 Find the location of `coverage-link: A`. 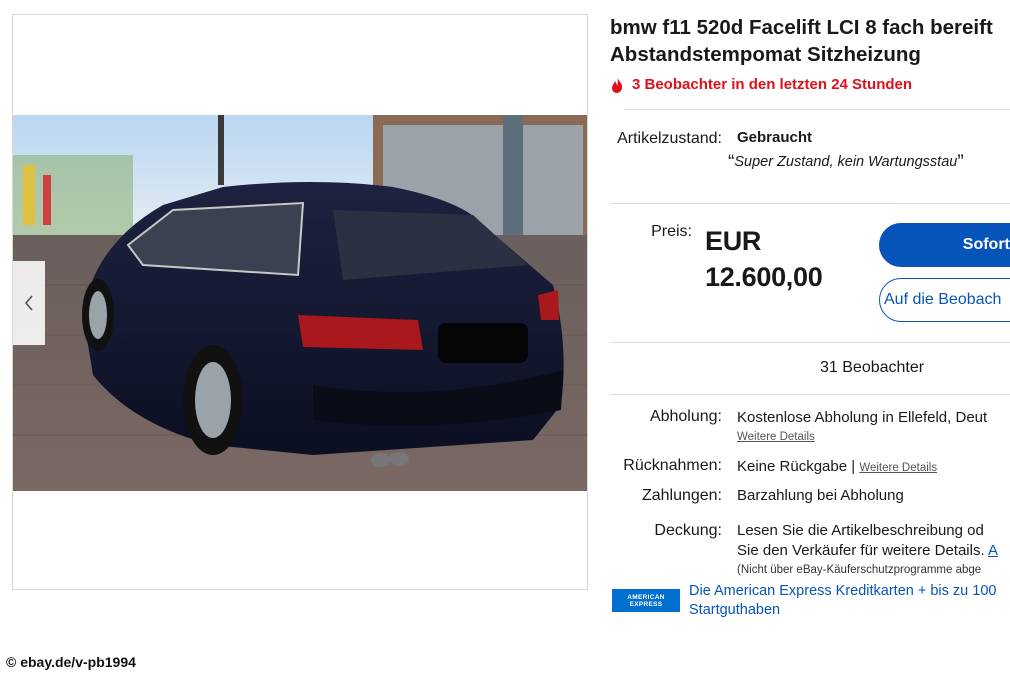

coverage-link: A is located at coordinates (993, 550).